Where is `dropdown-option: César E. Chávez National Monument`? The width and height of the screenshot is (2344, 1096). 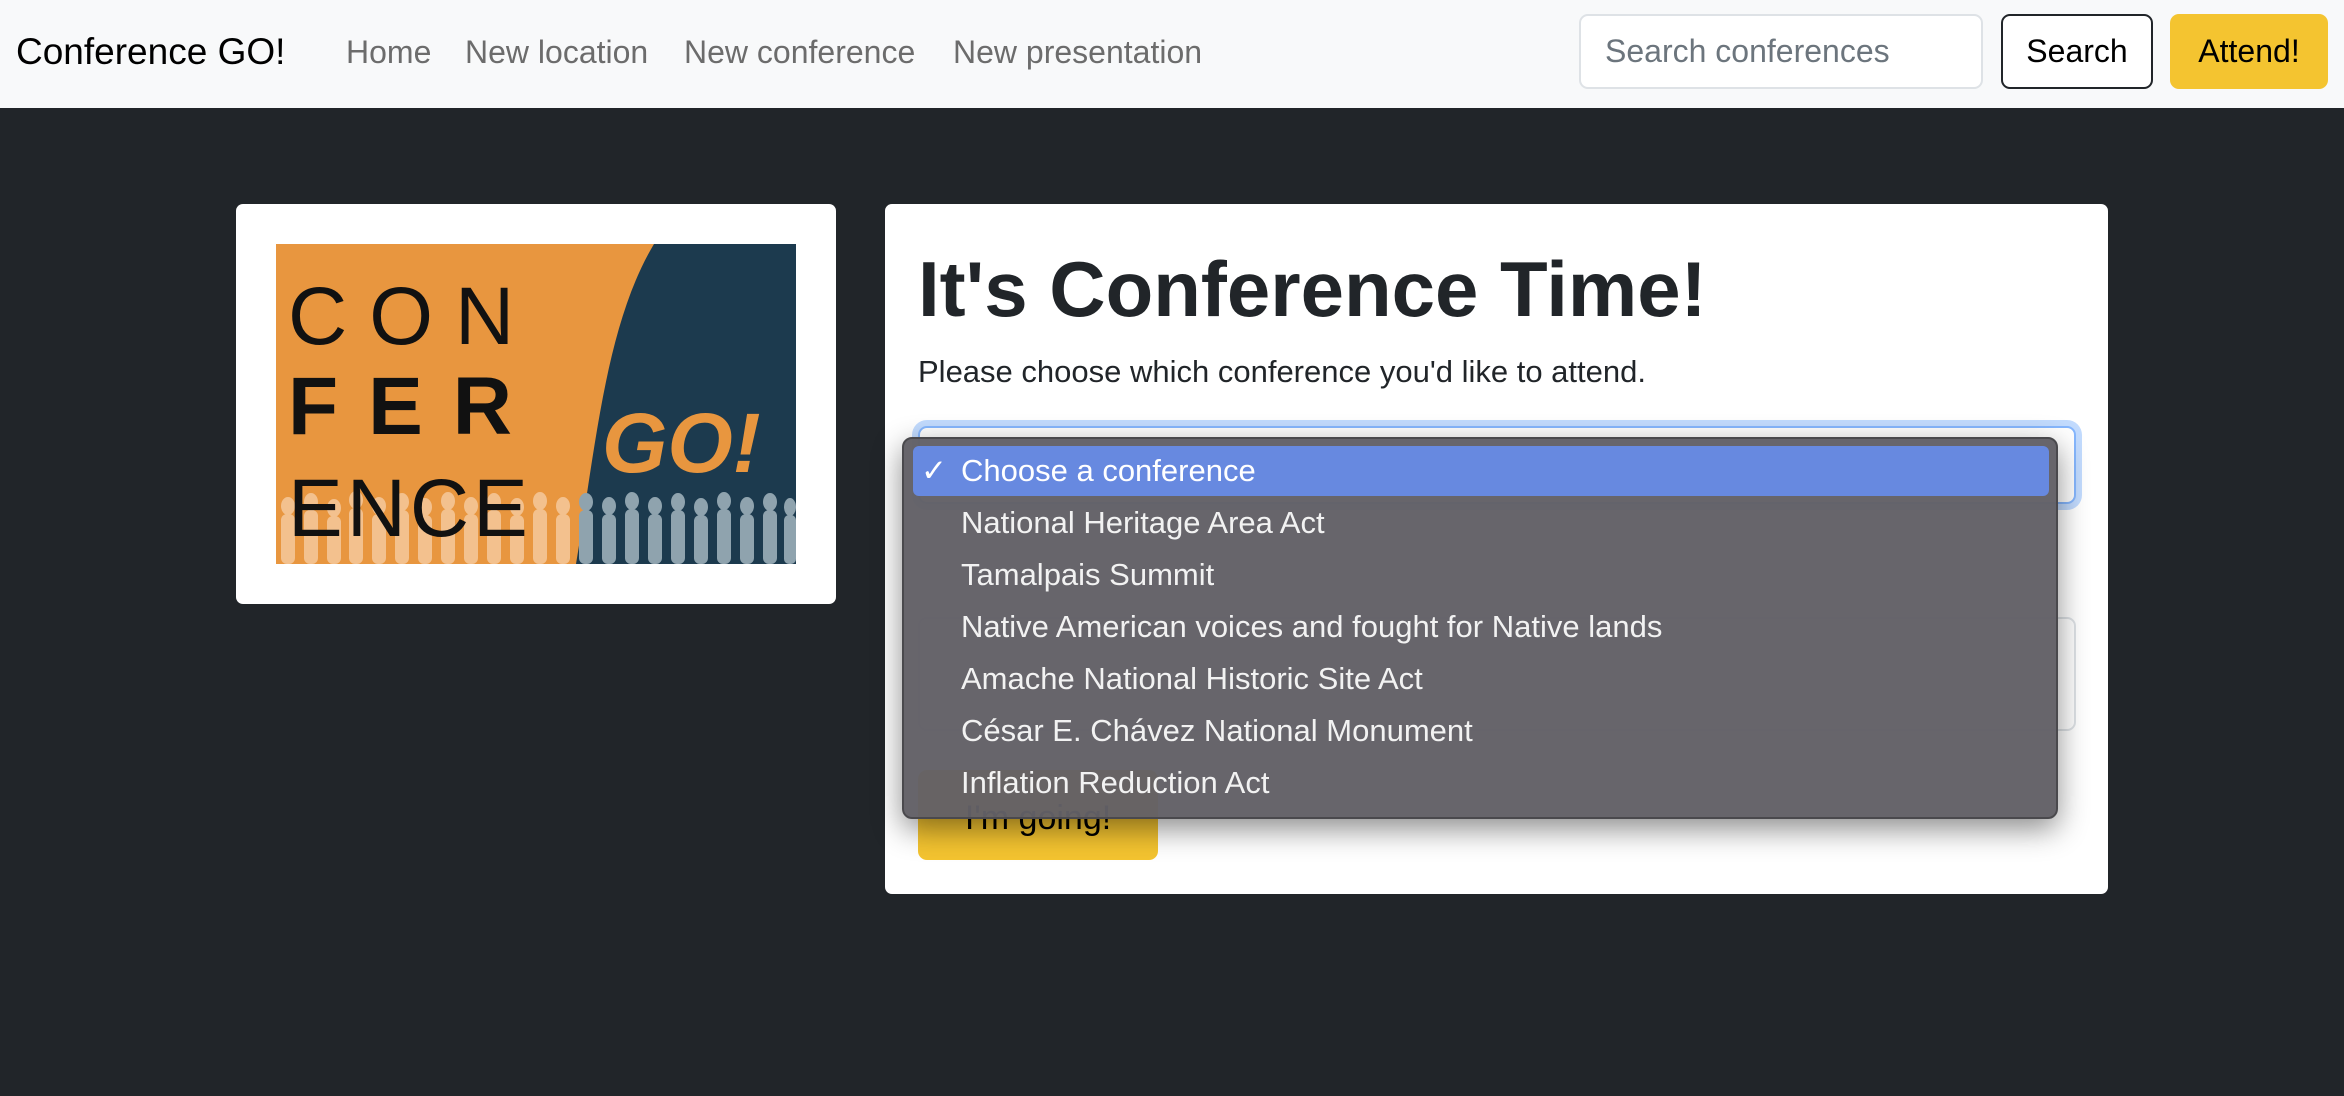 dropdown-option: César E. Chávez National Monument is located at coordinates (1481, 731).